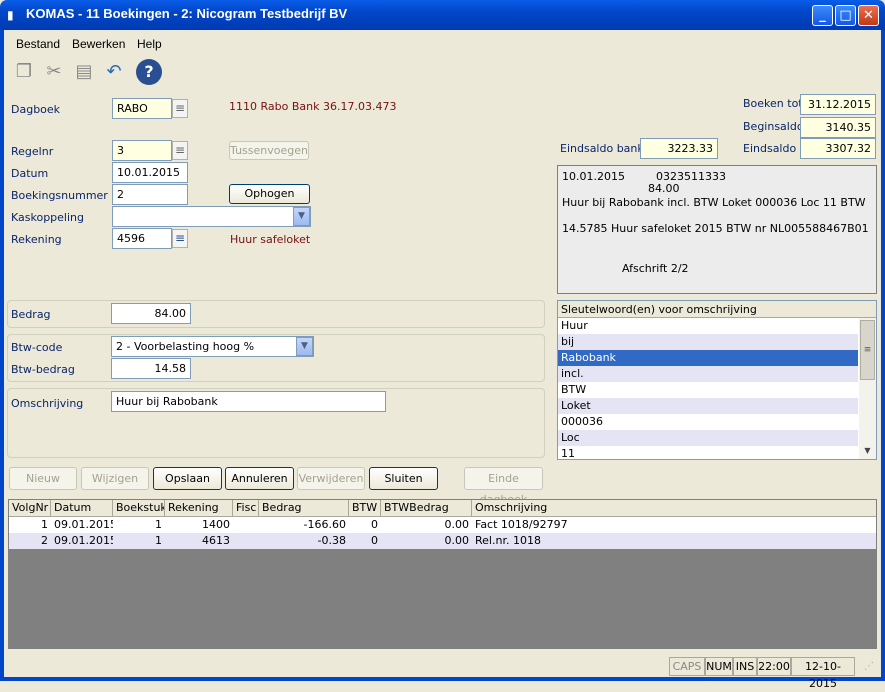 The image size is (885, 692). I want to click on cell-btwbedrag: 0.00, so click(457, 524).